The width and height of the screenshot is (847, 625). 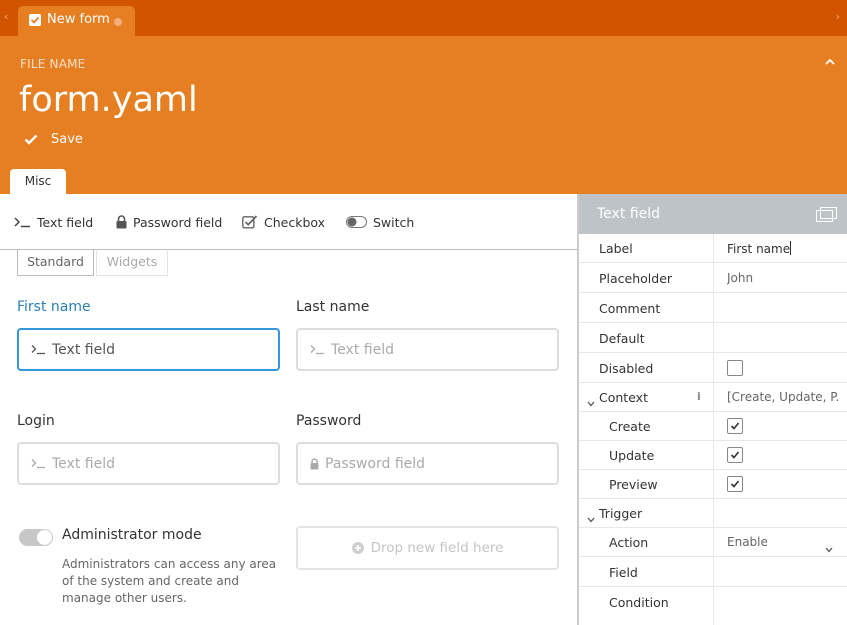 What do you see at coordinates (6, 17) in the screenshot?
I see `scroll-tabs-left-icon: ‹` at bounding box center [6, 17].